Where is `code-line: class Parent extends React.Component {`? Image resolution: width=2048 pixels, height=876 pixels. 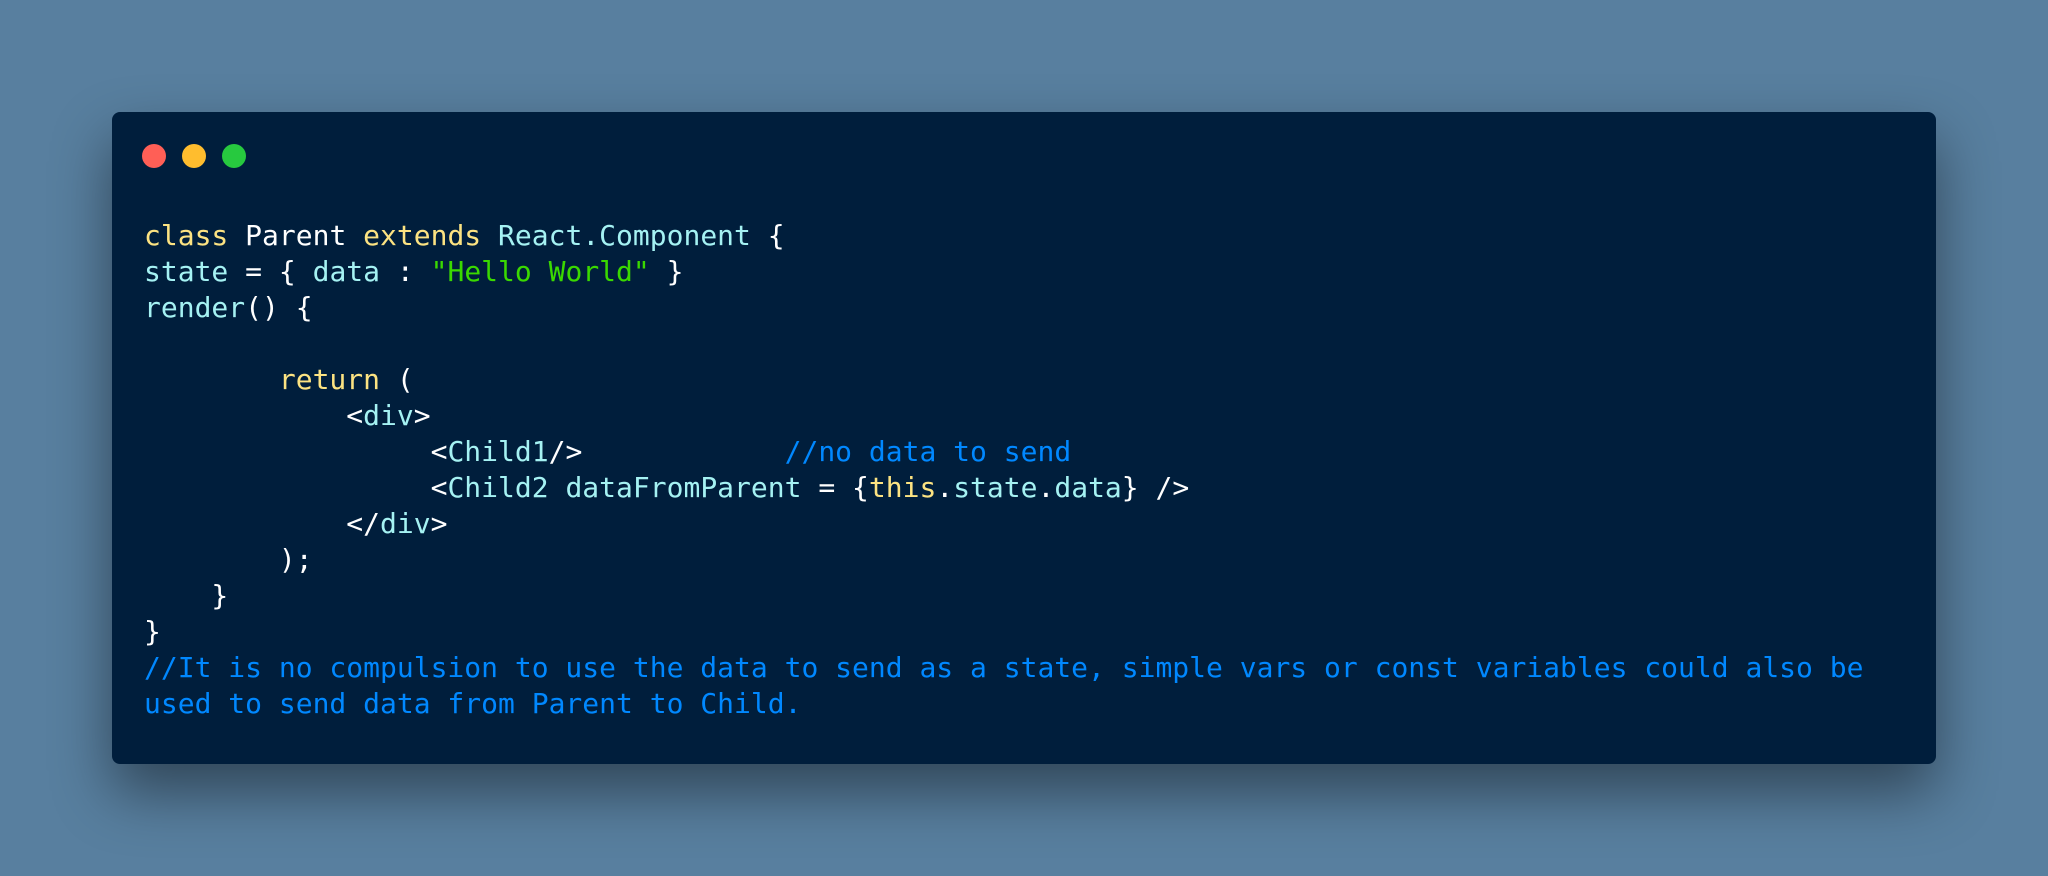 code-line: class Parent extends React.Component { is located at coordinates (1024, 236).